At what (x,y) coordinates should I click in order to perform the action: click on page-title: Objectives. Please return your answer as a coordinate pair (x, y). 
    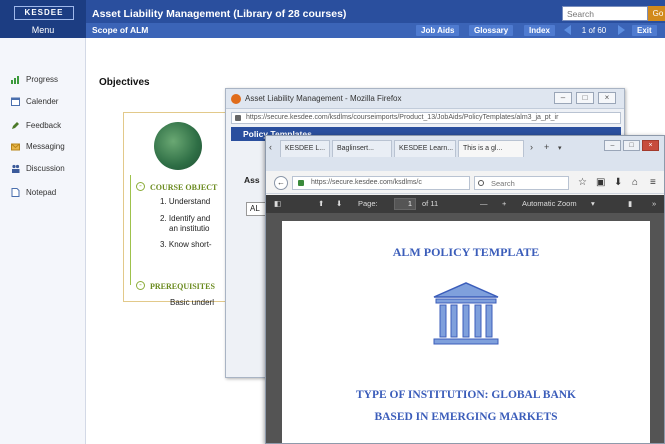
    Looking at the image, I should click on (124, 82).